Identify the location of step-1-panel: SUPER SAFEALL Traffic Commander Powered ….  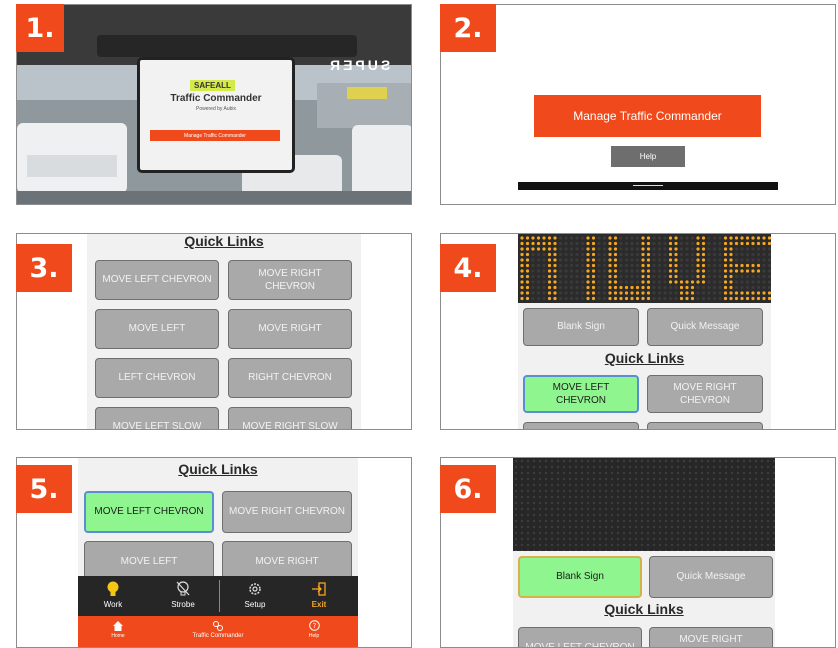
(214, 104).